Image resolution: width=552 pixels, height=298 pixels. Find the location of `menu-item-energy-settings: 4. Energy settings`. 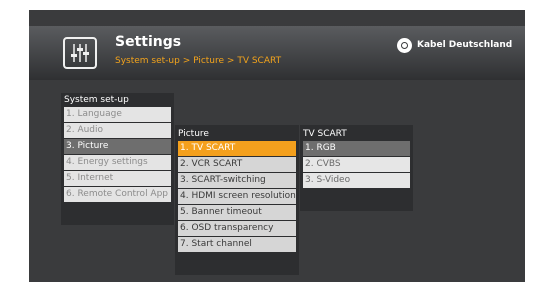

menu-item-energy-settings: 4. Energy settings is located at coordinates (117, 162).